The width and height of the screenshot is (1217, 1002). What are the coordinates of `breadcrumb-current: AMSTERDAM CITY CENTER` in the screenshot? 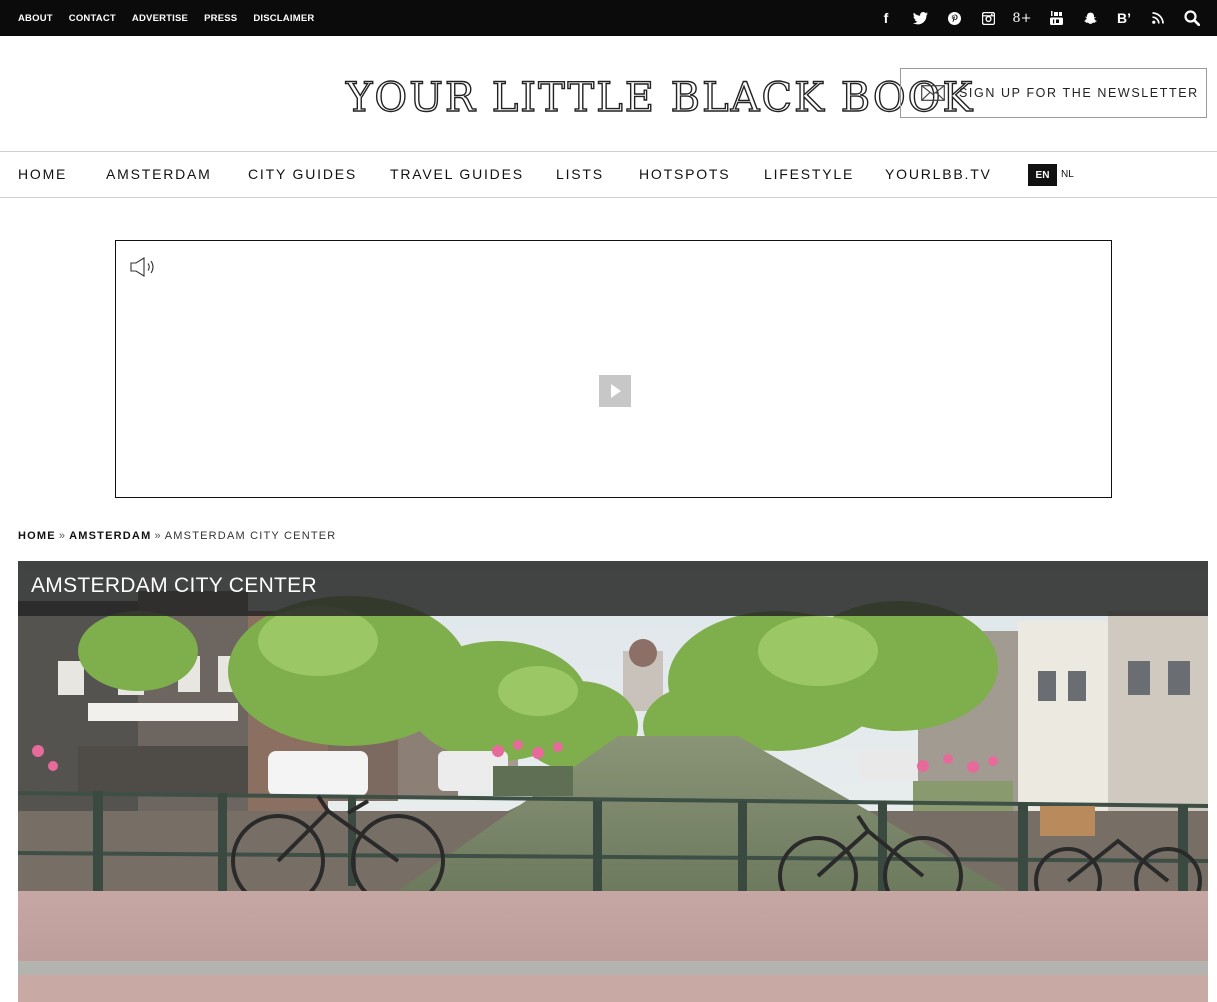 It's located at (250, 536).